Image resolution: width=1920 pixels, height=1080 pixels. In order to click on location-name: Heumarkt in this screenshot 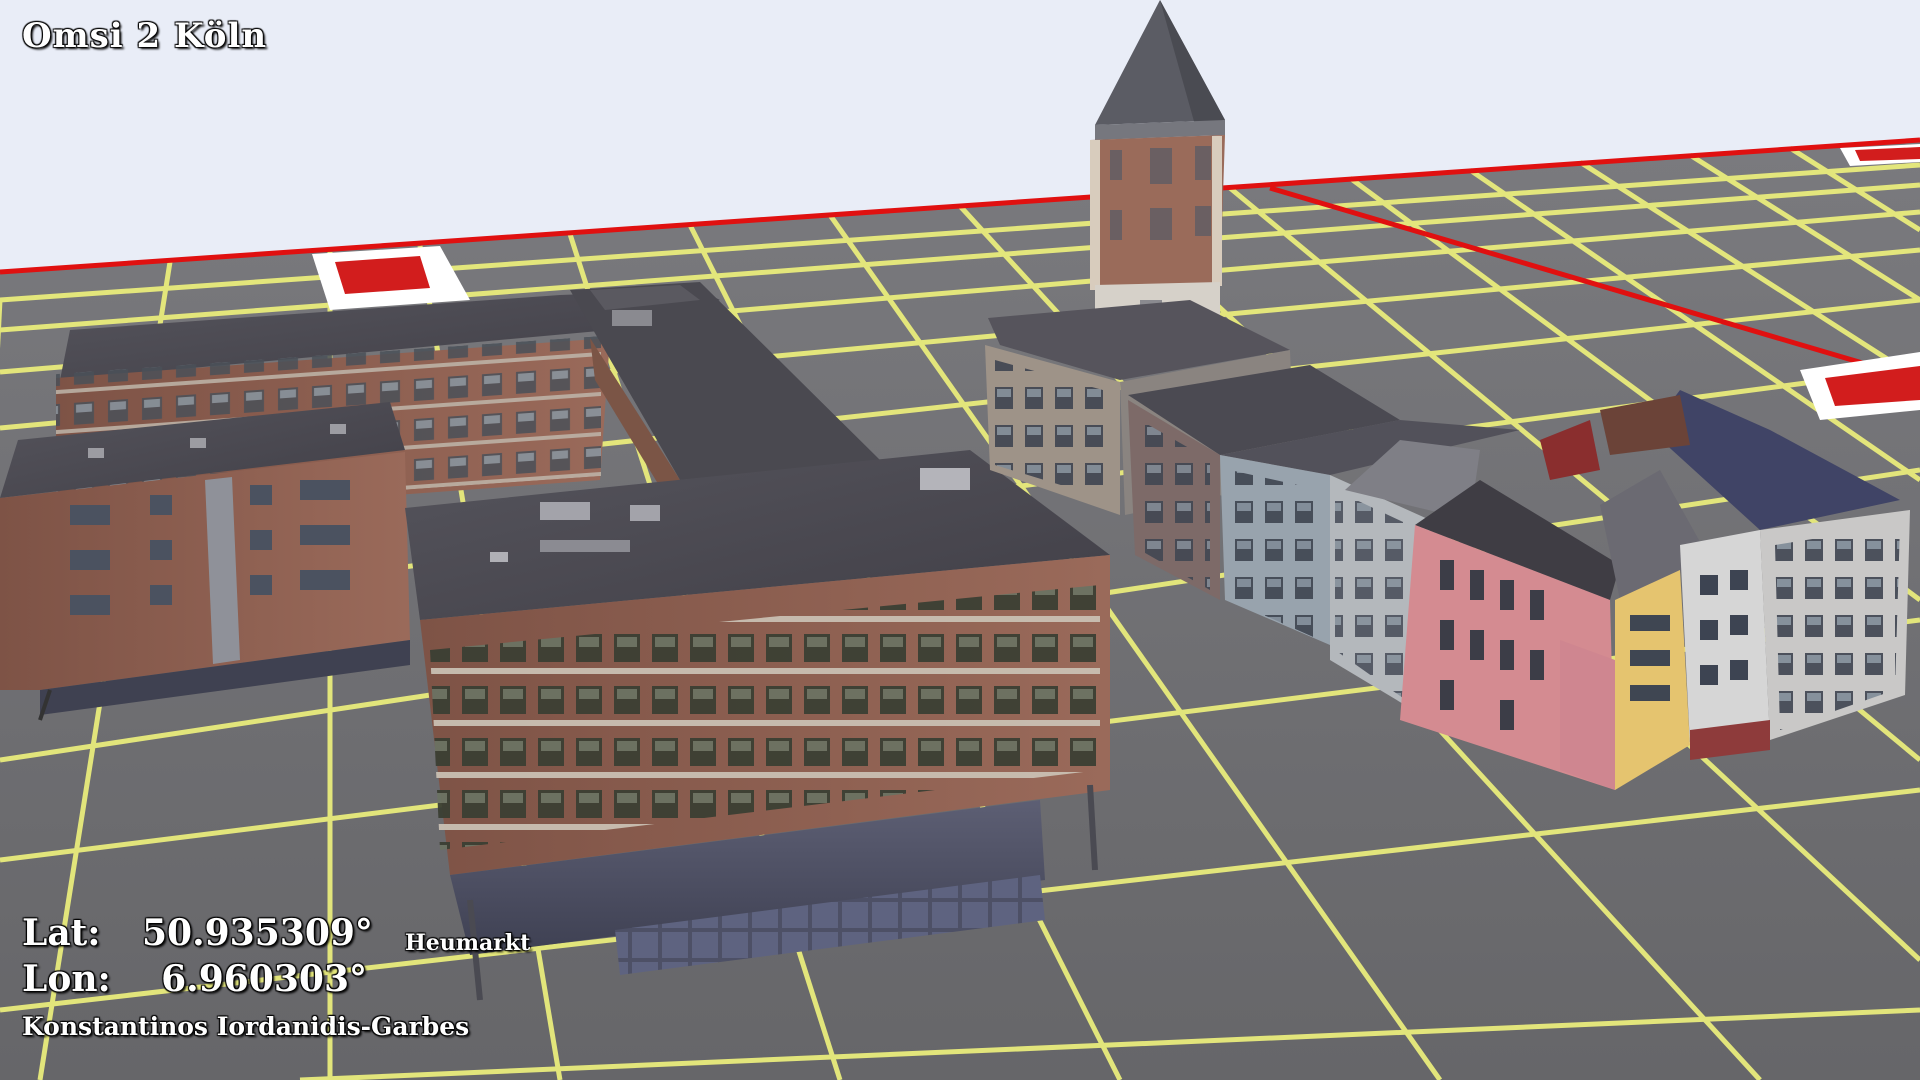, I will do `click(468, 943)`.